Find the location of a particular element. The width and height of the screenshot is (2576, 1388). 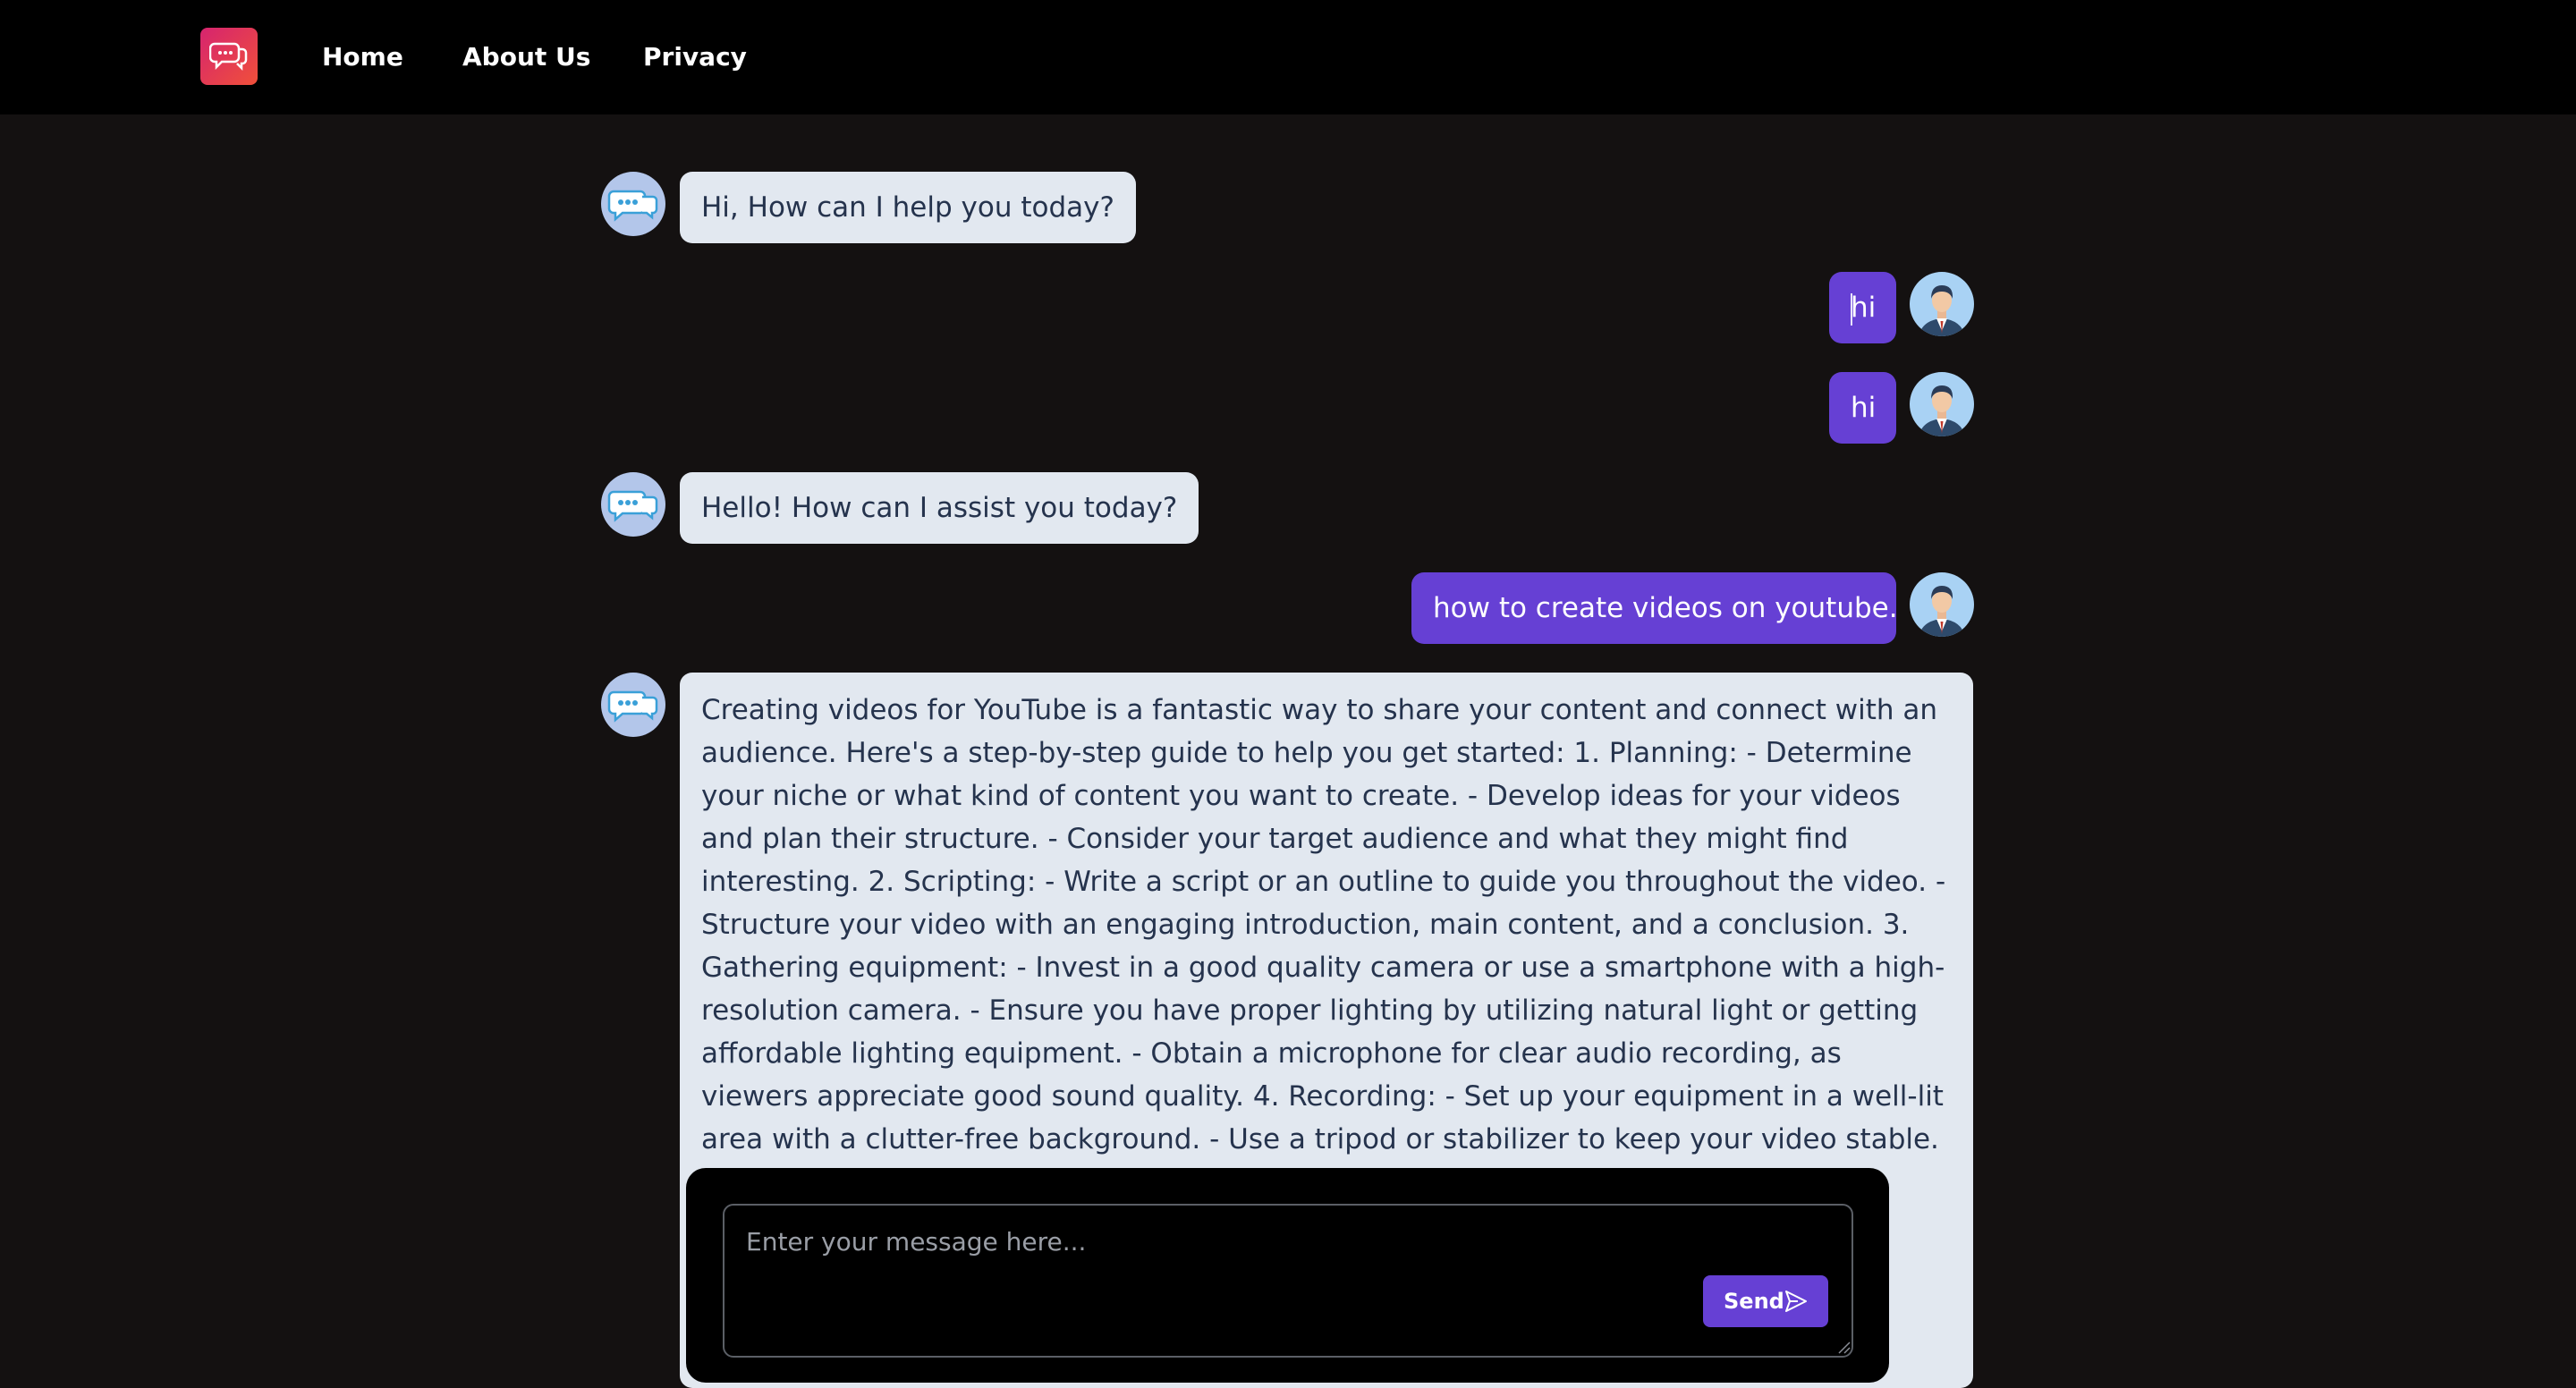

send-button: Send is located at coordinates (1765, 1301).